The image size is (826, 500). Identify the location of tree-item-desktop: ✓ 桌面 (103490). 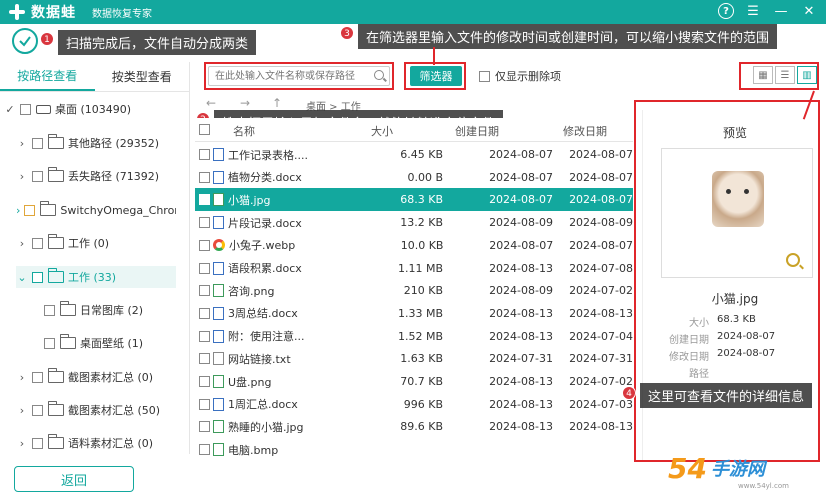
(90, 109).